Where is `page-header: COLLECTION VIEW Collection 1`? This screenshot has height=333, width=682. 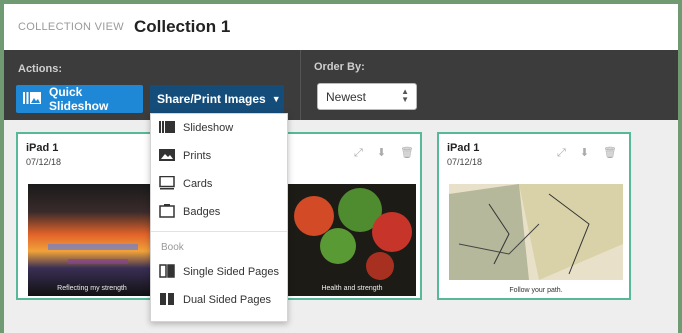 page-header: COLLECTION VIEW Collection 1 is located at coordinates (341, 27).